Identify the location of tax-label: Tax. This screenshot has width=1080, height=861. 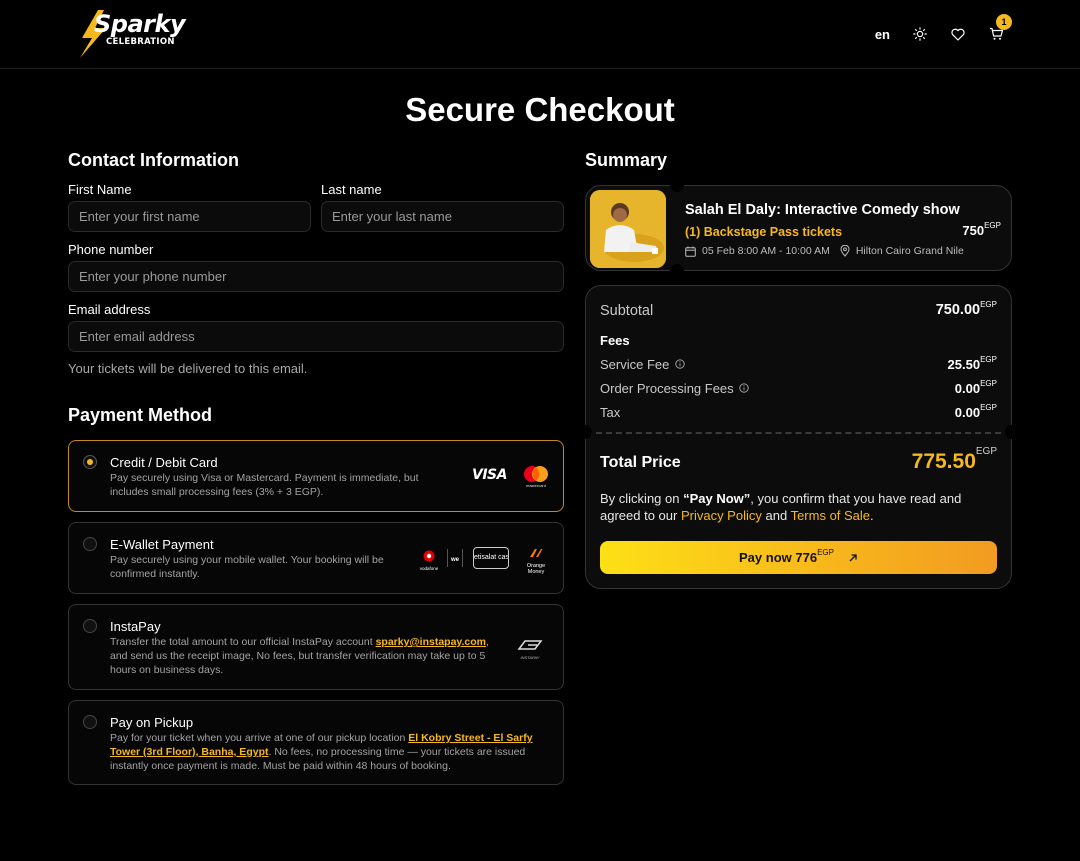
(610, 412).